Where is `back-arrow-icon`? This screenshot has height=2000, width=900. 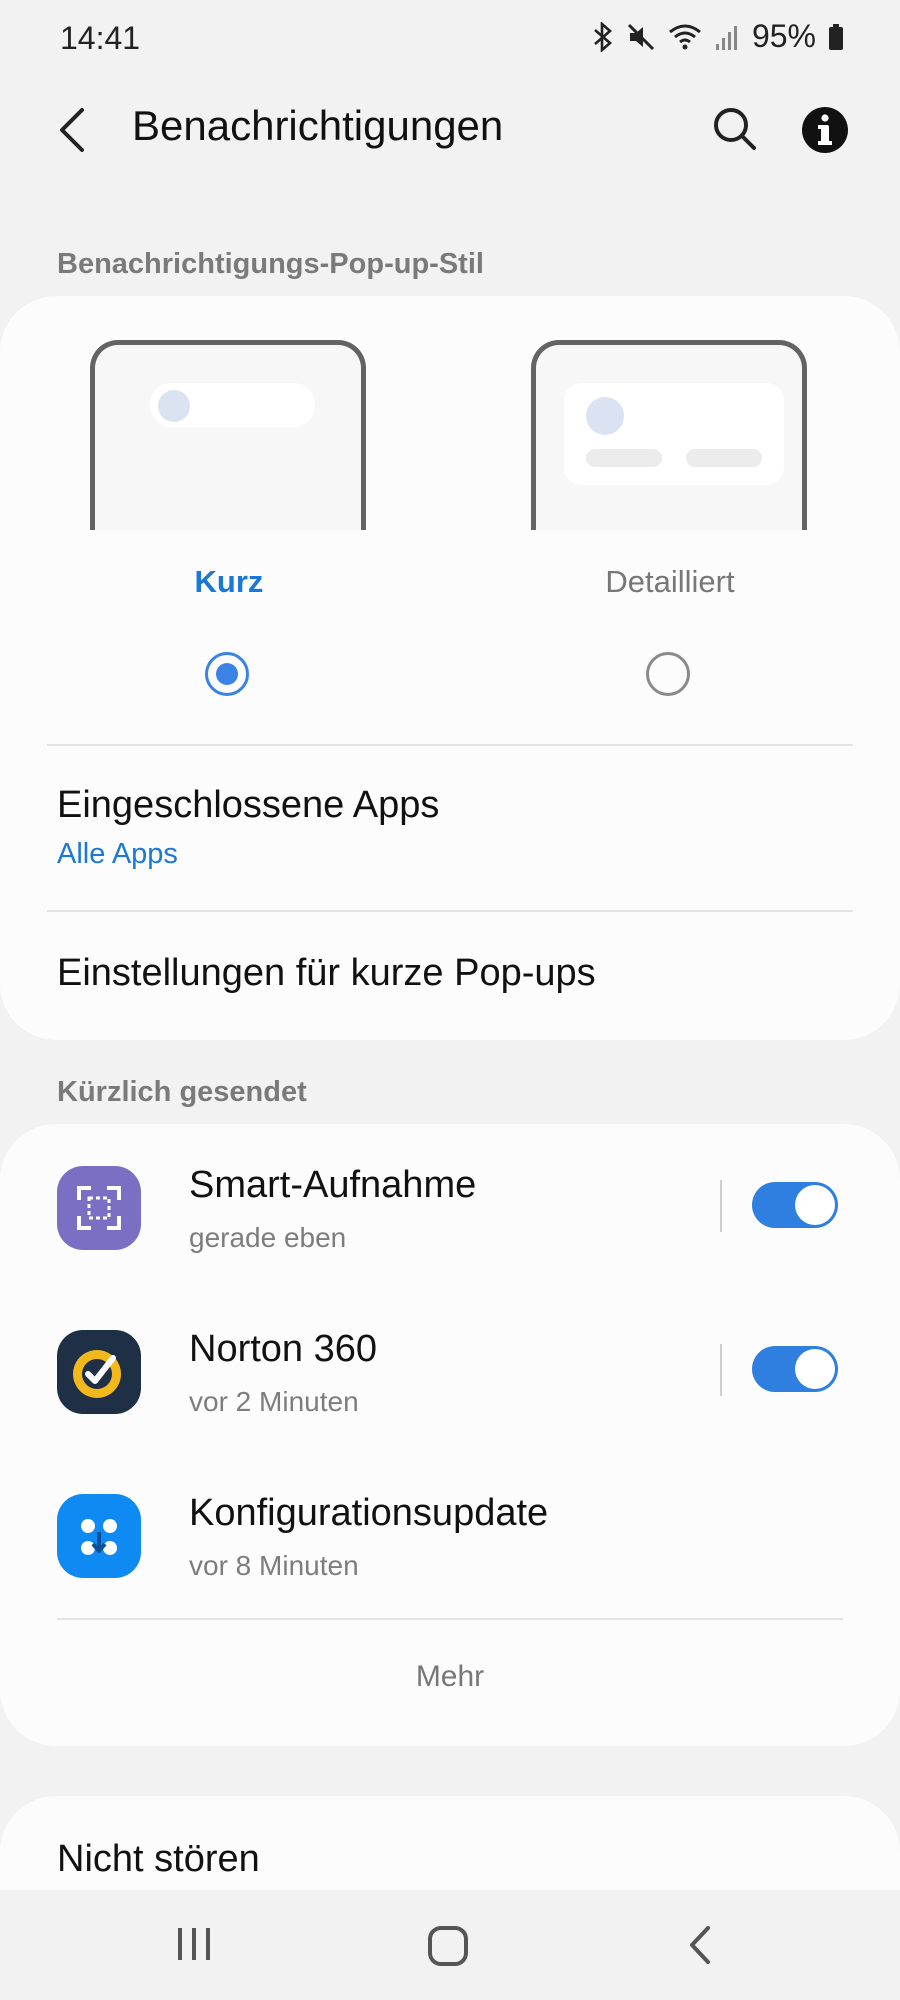
back-arrow-icon is located at coordinates (72, 130).